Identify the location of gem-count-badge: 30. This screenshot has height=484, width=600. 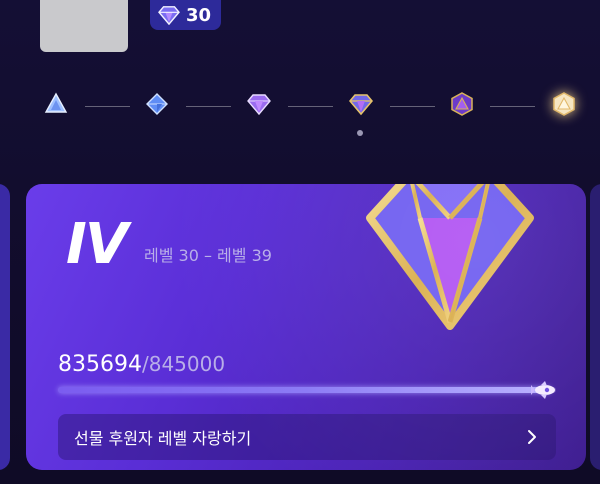
(186, 15).